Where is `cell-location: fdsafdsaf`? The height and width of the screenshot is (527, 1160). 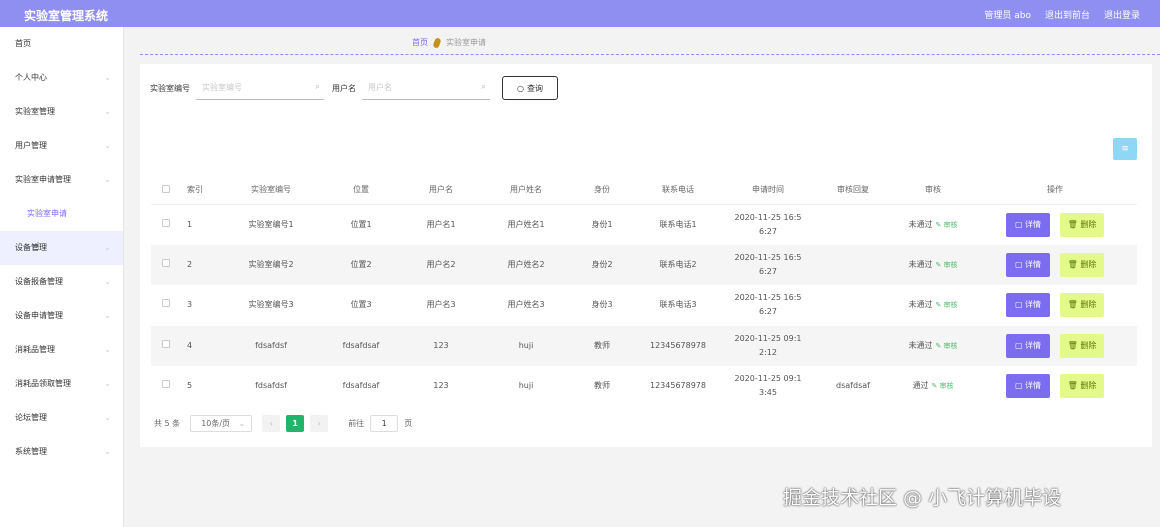
cell-location: fdsafdsaf is located at coordinates (361, 345).